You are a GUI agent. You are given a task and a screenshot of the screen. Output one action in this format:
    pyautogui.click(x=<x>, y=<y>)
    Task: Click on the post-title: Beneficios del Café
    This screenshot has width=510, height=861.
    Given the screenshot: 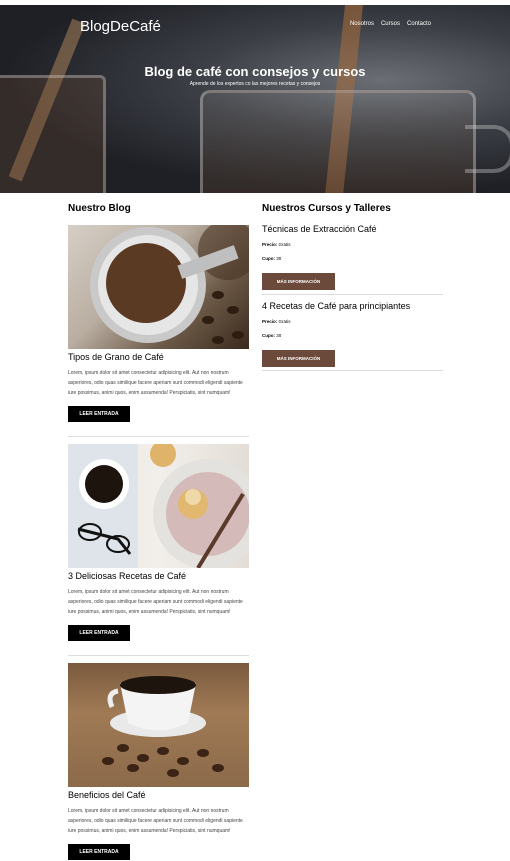 What is the action you would take?
    pyautogui.click(x=158, y=795)
    